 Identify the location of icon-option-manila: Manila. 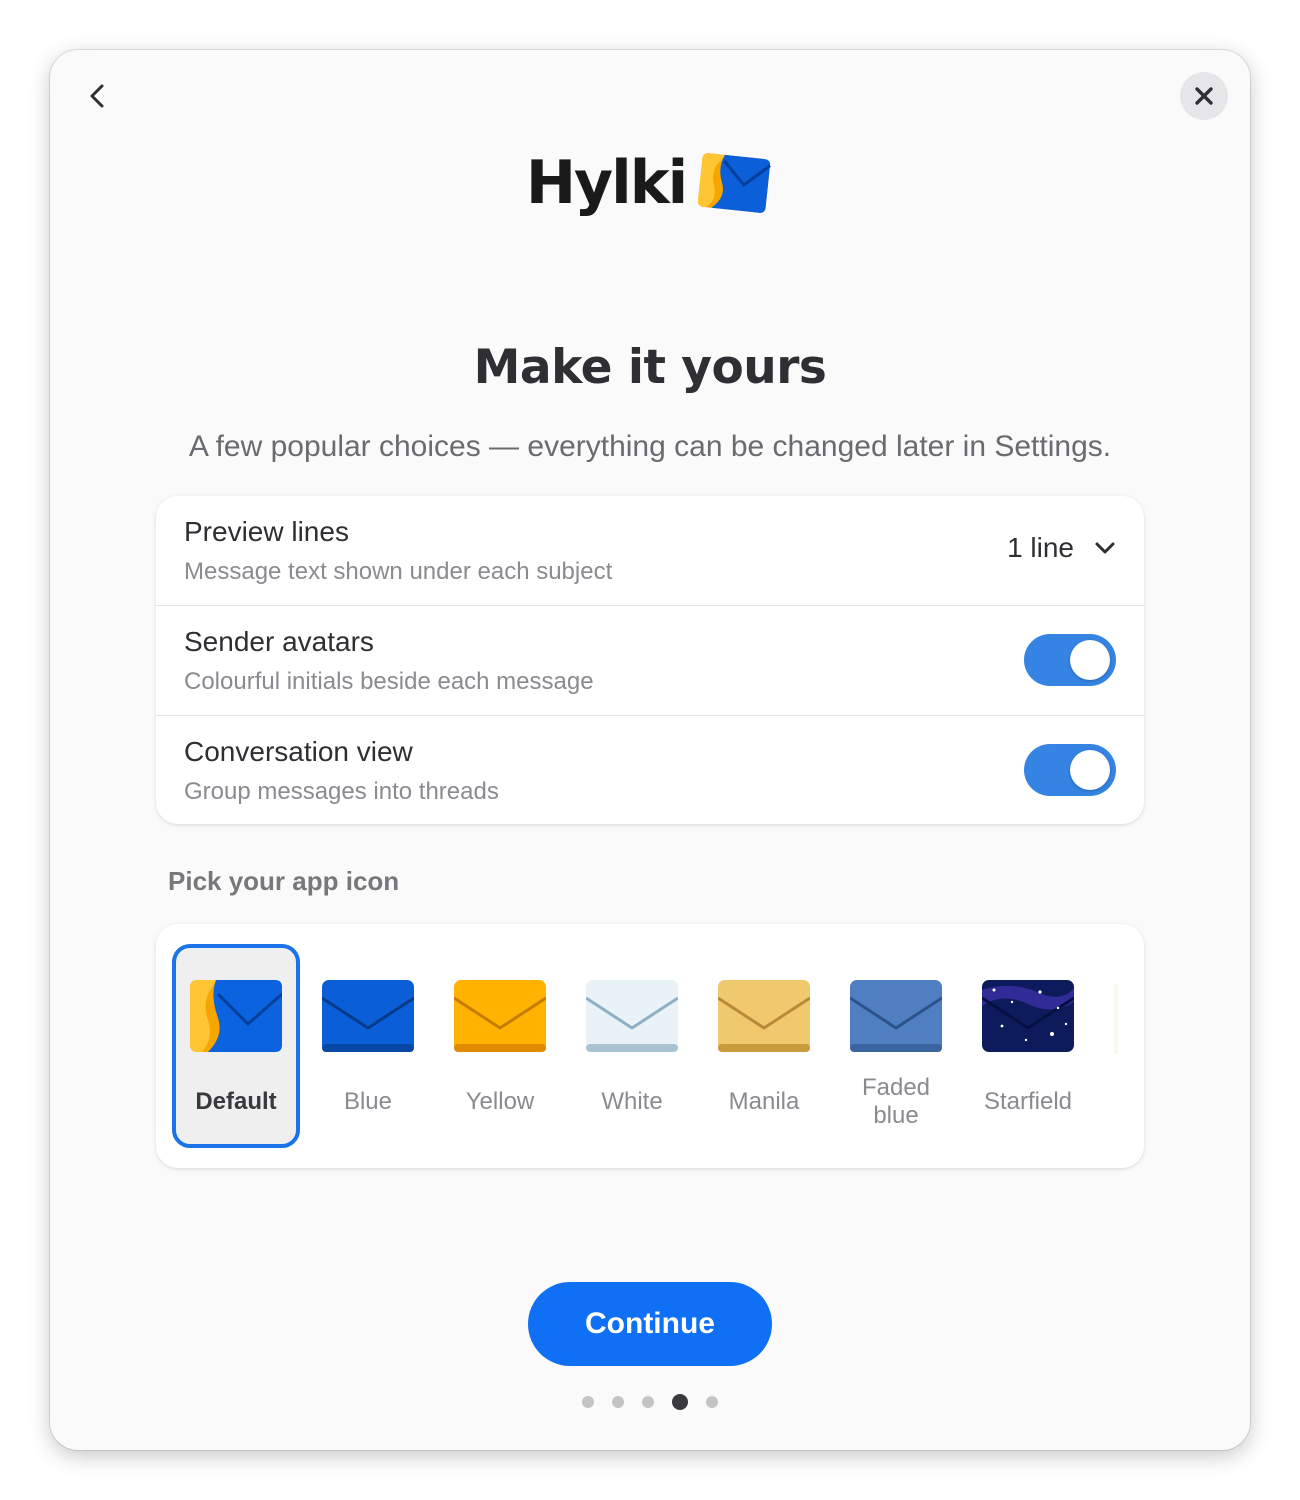
(764, 1046).